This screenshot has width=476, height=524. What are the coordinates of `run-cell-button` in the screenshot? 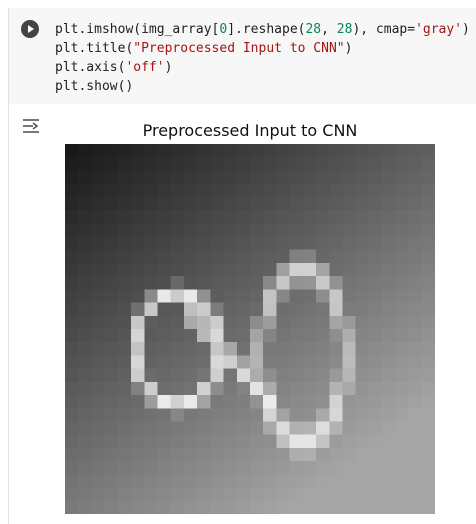 It's located at (30, 29).